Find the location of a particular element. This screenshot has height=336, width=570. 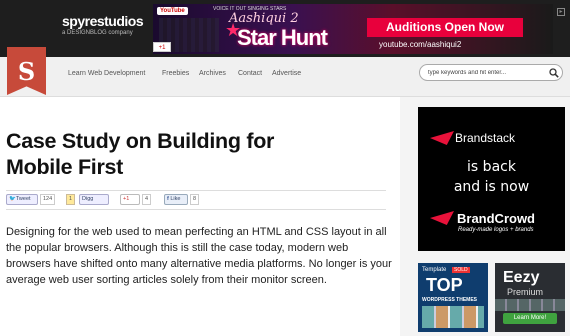

gplus-count: 4 is located at coordinates (147, 199).